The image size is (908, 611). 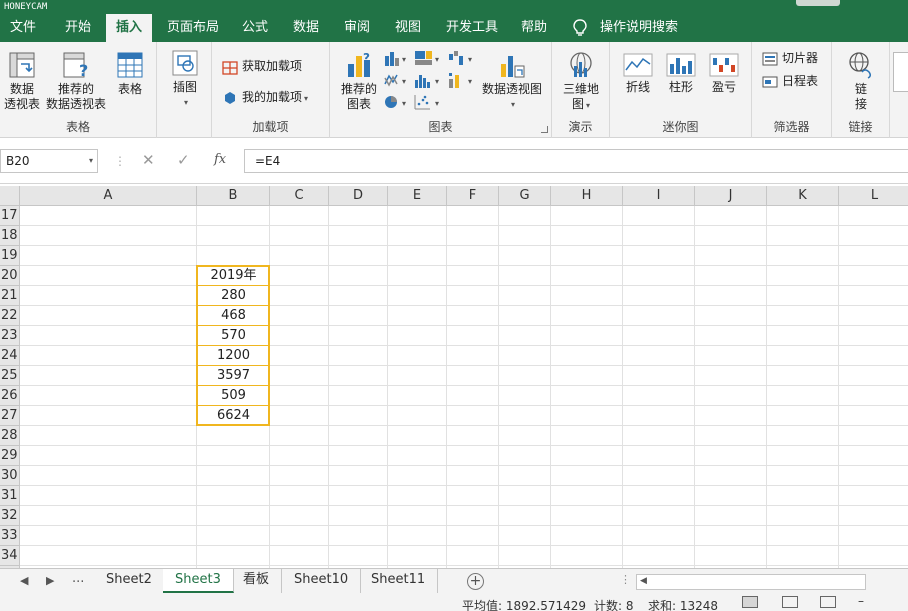 What do you see at coordinates (233, 196) in the screenshot?
I see `column-header-b: B` at bounding box center [233, 196].